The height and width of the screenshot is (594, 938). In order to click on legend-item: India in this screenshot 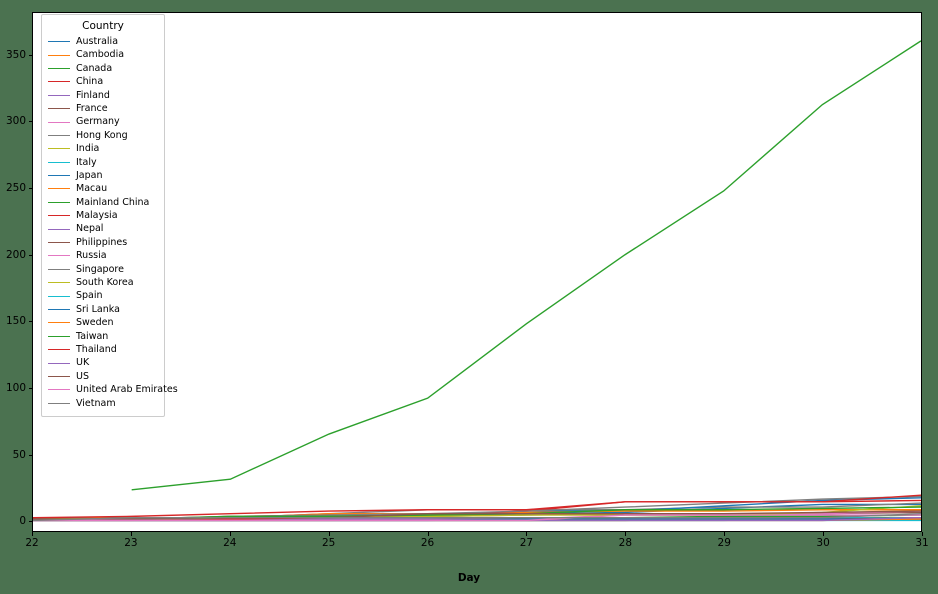, I will do `click(103, 148)`.